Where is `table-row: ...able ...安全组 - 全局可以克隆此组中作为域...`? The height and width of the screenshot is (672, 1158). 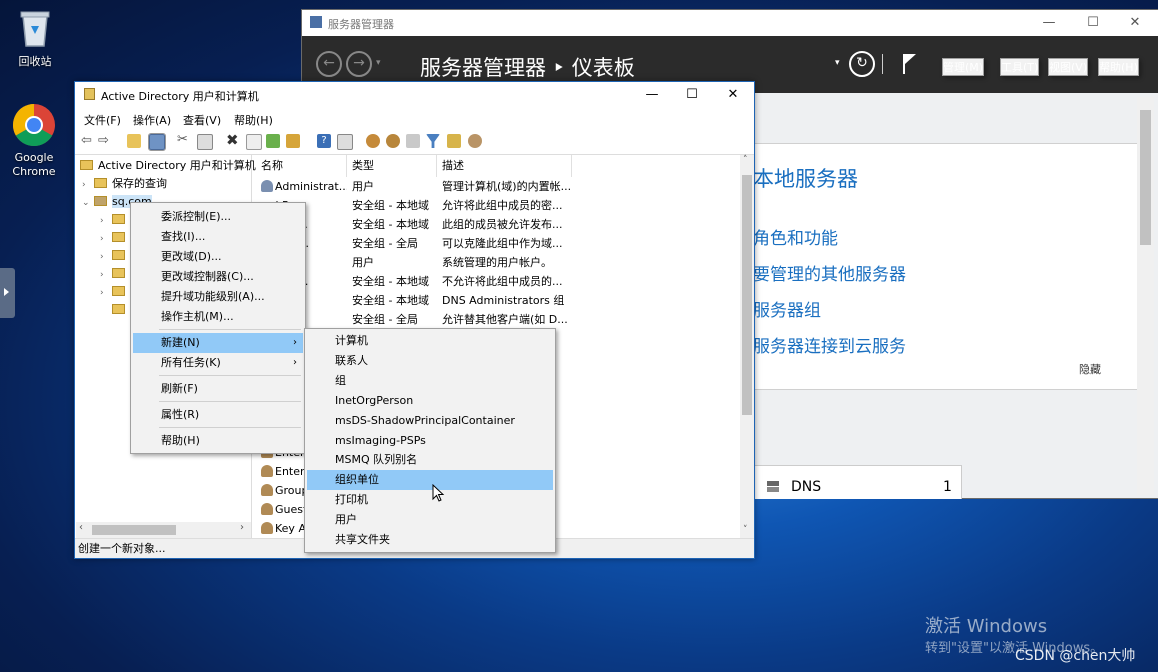
table-row: ...able ...安全组 - 全局可以克隆此组中作为域... is located at coordinates (498, 243).